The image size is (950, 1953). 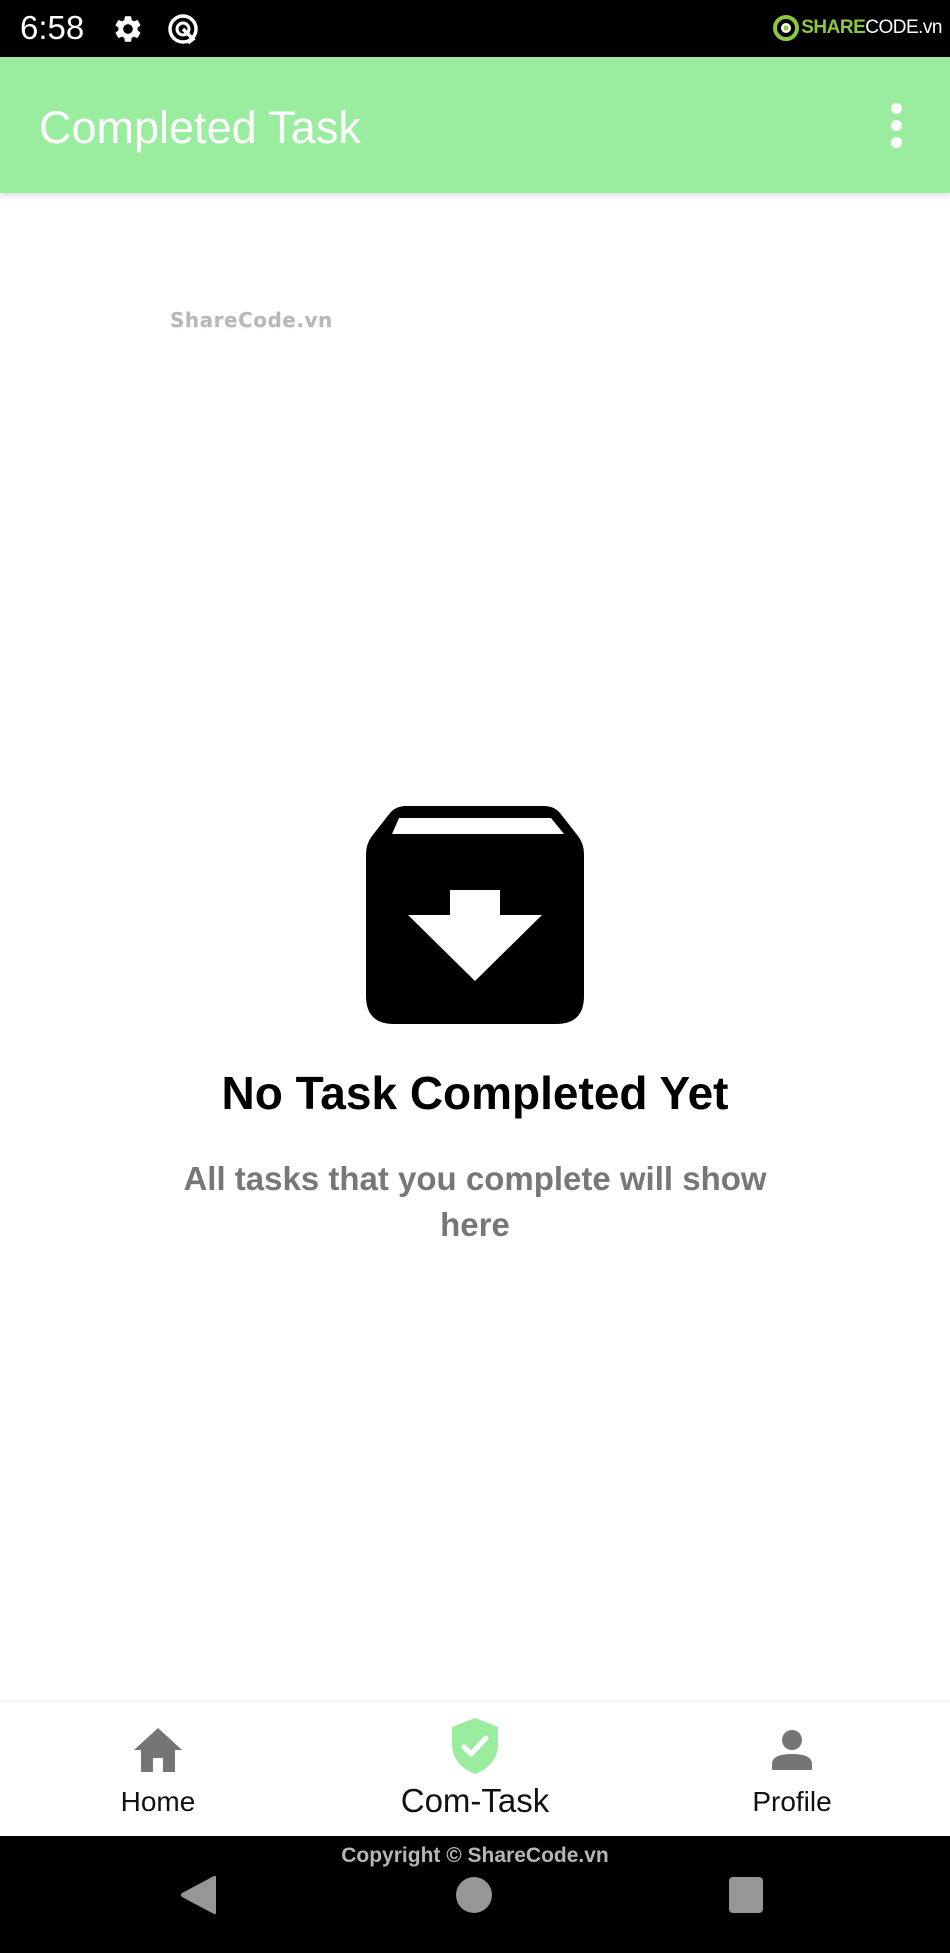 I want to click on bottom-navigation: Home Com-Task Profile, so click(x=475, y=1768).